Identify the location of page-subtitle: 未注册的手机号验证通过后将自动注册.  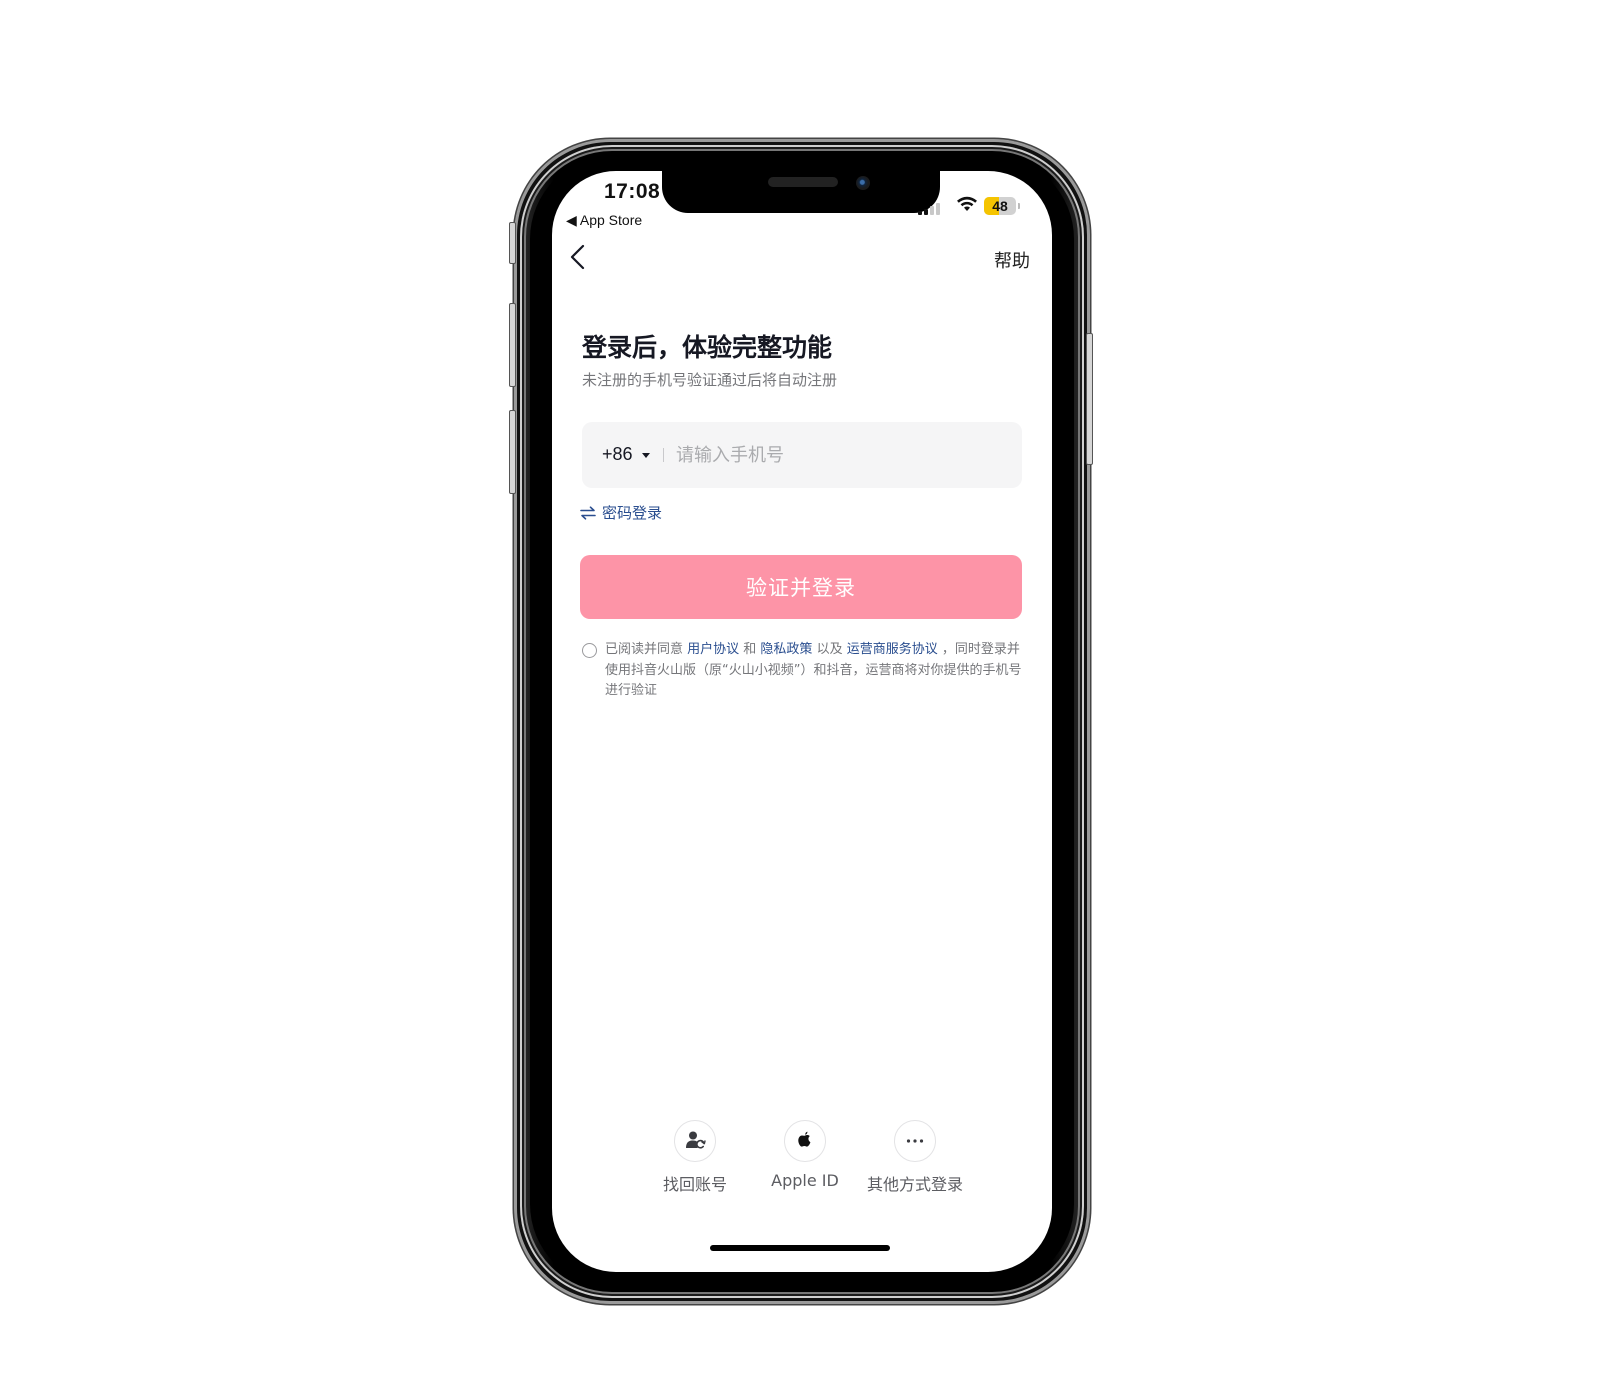
(710, 380).